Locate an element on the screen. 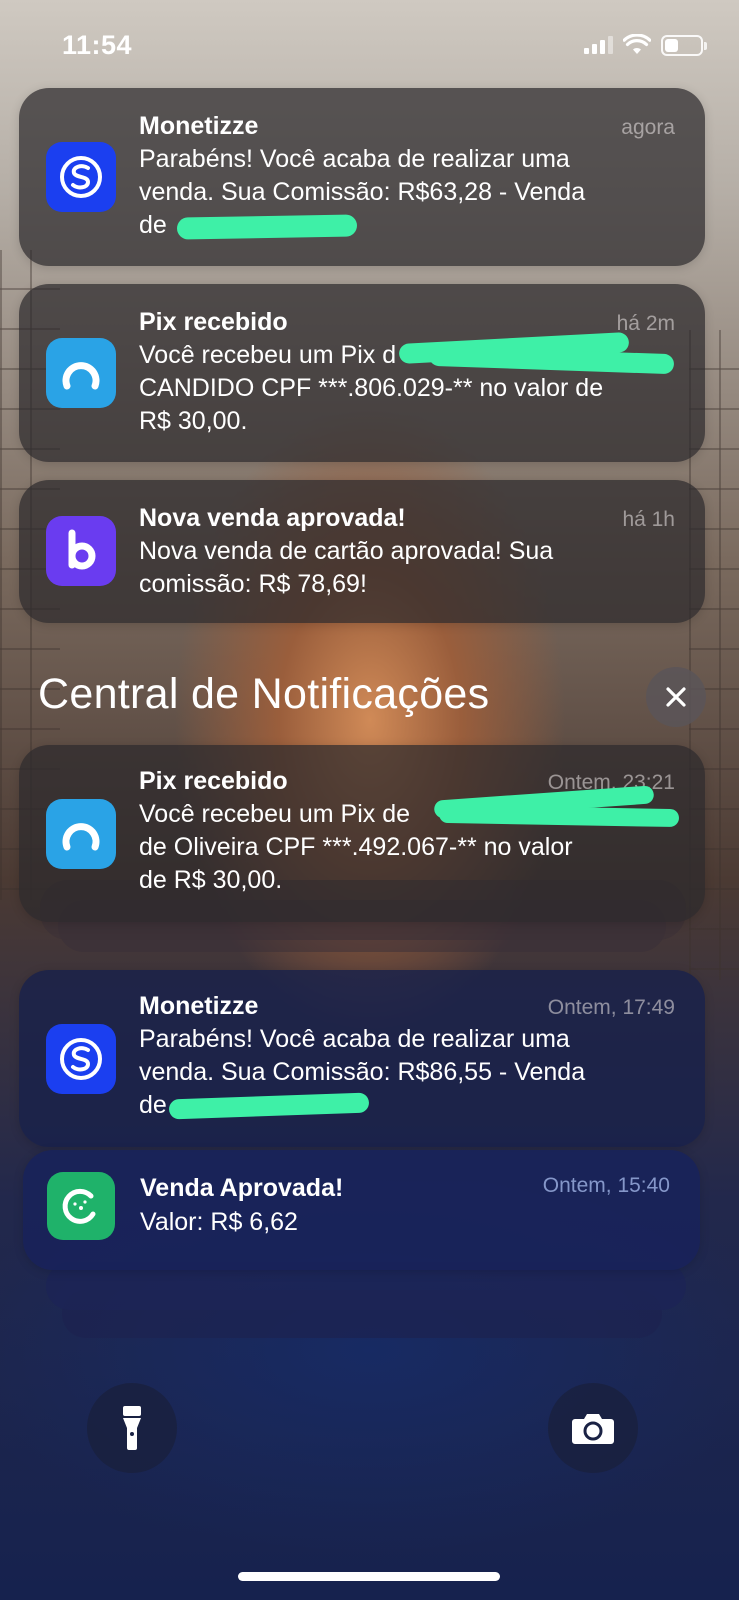 This screenshot has width=739, height=1600. notification-time: Ontem, 15:40 is located at coordinates (606, 1185).